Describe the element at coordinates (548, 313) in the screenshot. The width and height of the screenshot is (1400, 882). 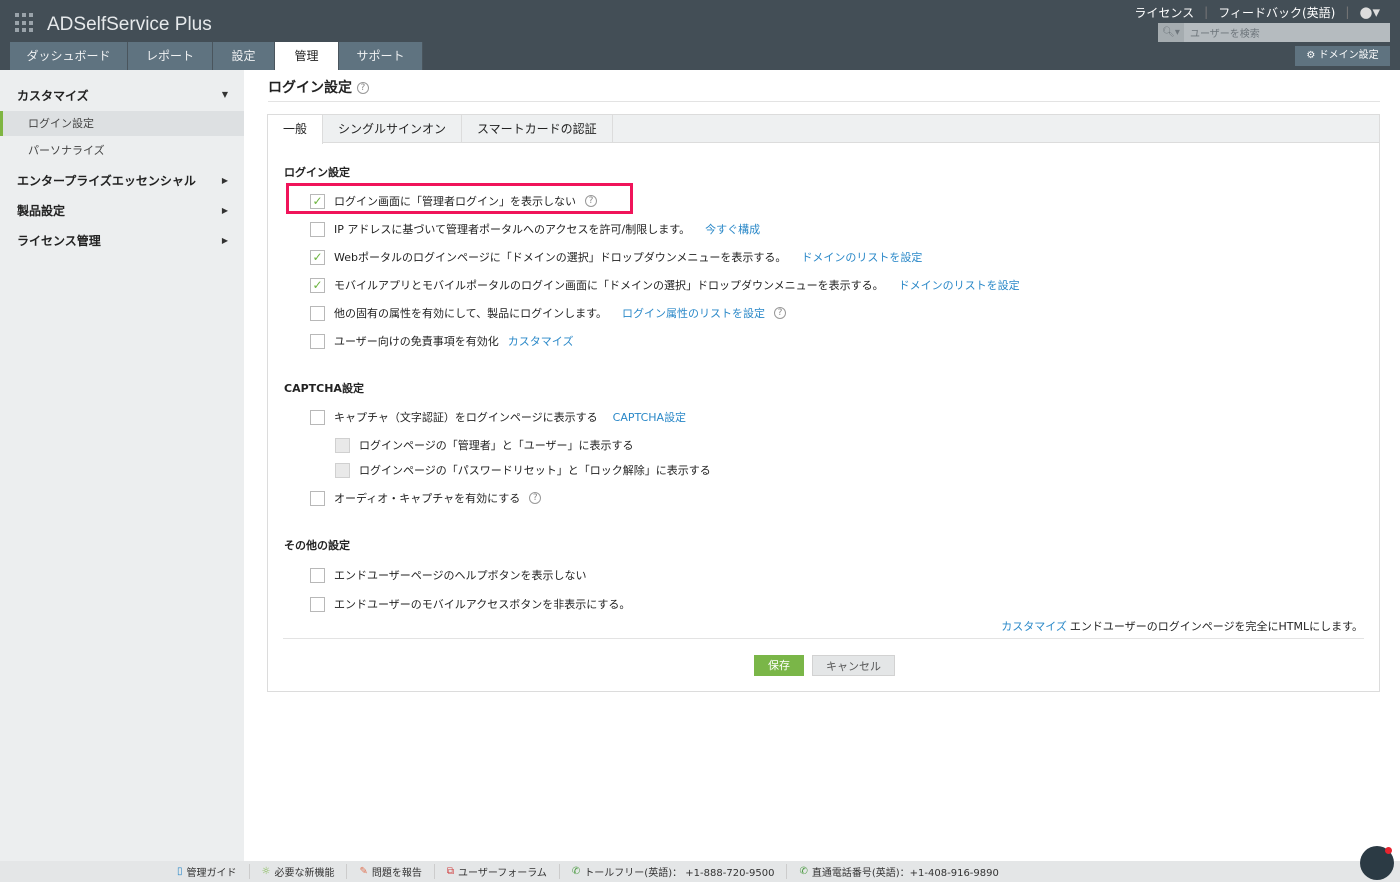
I see `option-custom-attribute: 他の固有の属性を有効にして、製品にログインします。 ログイン属性のリストを設定?` at that location.